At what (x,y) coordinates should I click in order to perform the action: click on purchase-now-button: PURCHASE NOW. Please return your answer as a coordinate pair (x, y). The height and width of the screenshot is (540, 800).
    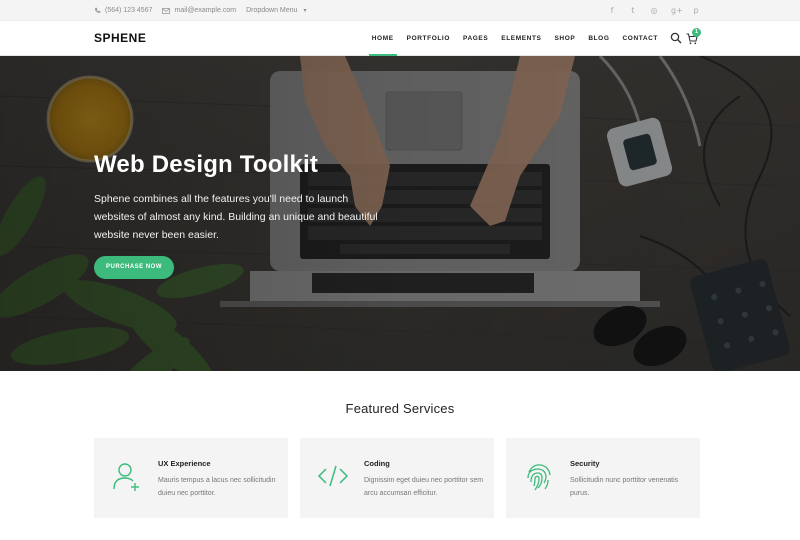
    Looking at the image, I should click on (134, 267).